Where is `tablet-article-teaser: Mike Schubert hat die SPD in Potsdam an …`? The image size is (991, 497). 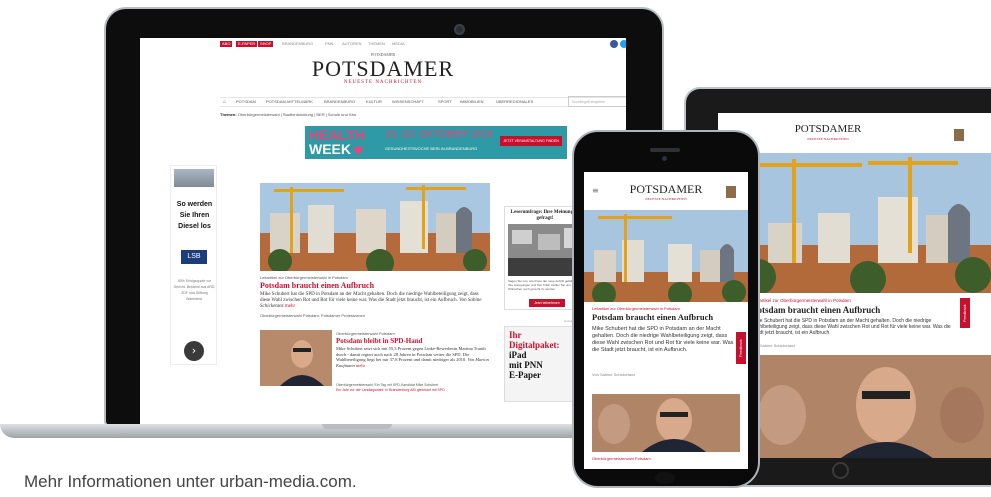
tablet-article-teaser: Mike Schubert hat die SPD in Potsdam an … is located at coordinates (851, 327).